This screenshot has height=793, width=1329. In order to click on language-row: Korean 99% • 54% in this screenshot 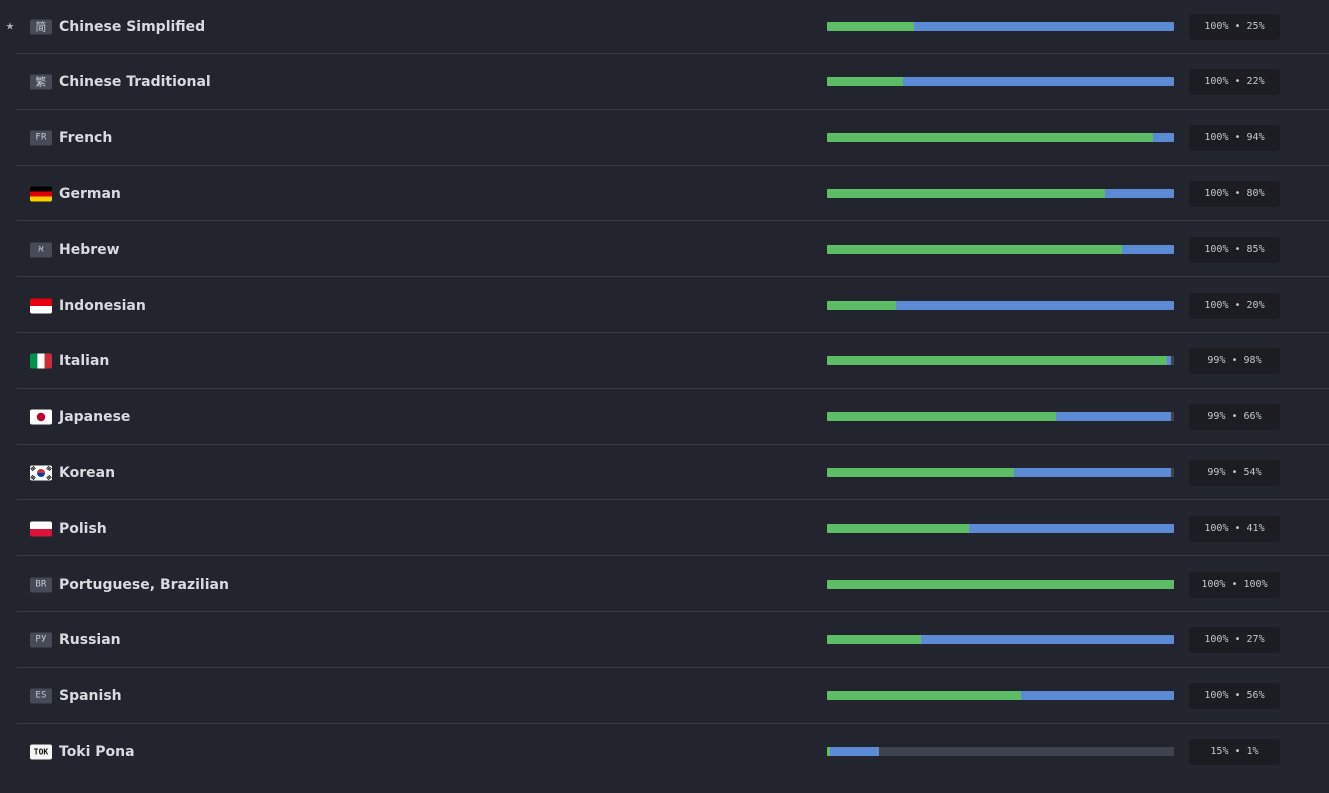, I will do `click(664, 473)`.